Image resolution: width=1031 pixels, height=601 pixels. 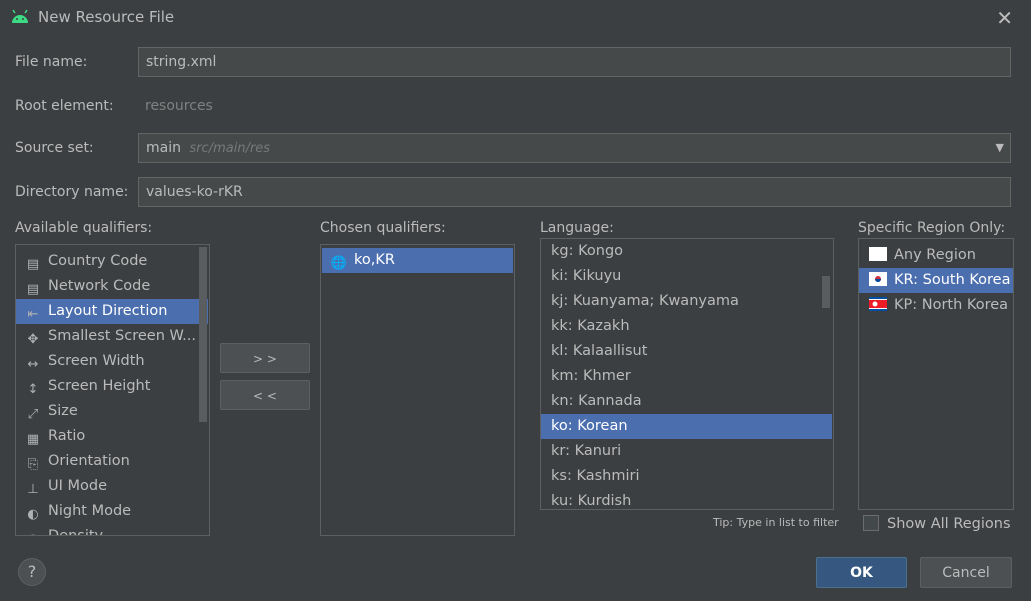 What do you see at coordinates (574, 192) in the screenshot?
I see `directory-name-input: values-ko-rKR` at bounding box center [574, 192].